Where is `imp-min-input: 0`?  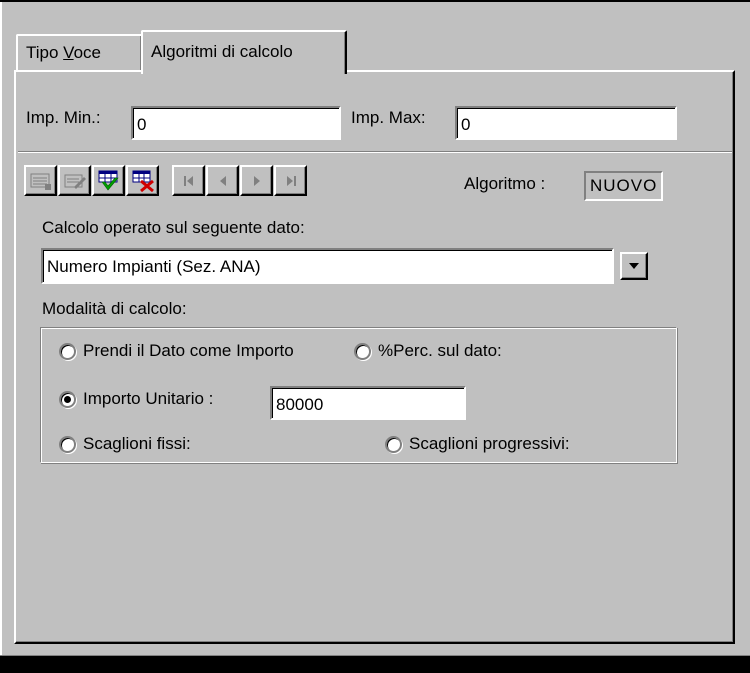
imp-min-input: 0 is located at coordinates (236, 123).